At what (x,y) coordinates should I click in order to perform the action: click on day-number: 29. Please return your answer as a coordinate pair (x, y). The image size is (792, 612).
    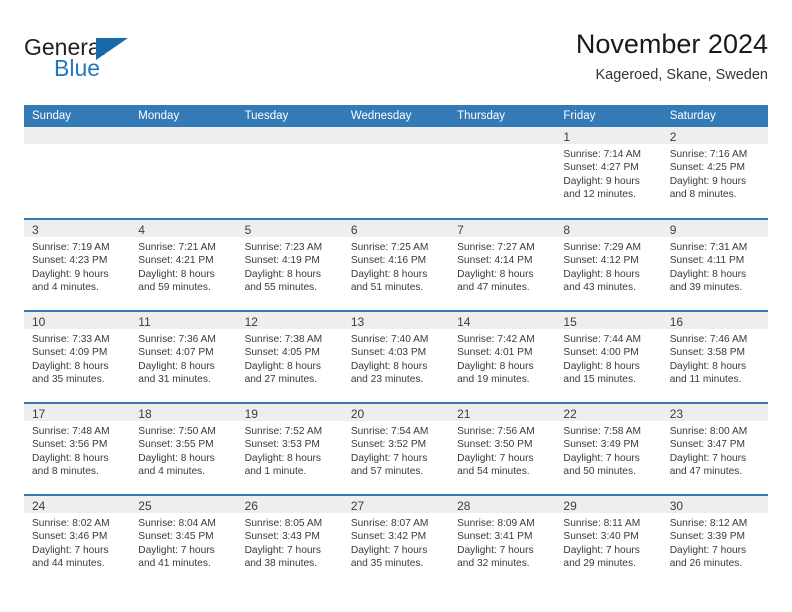
    Looking at the image, I should click on (570, 506).